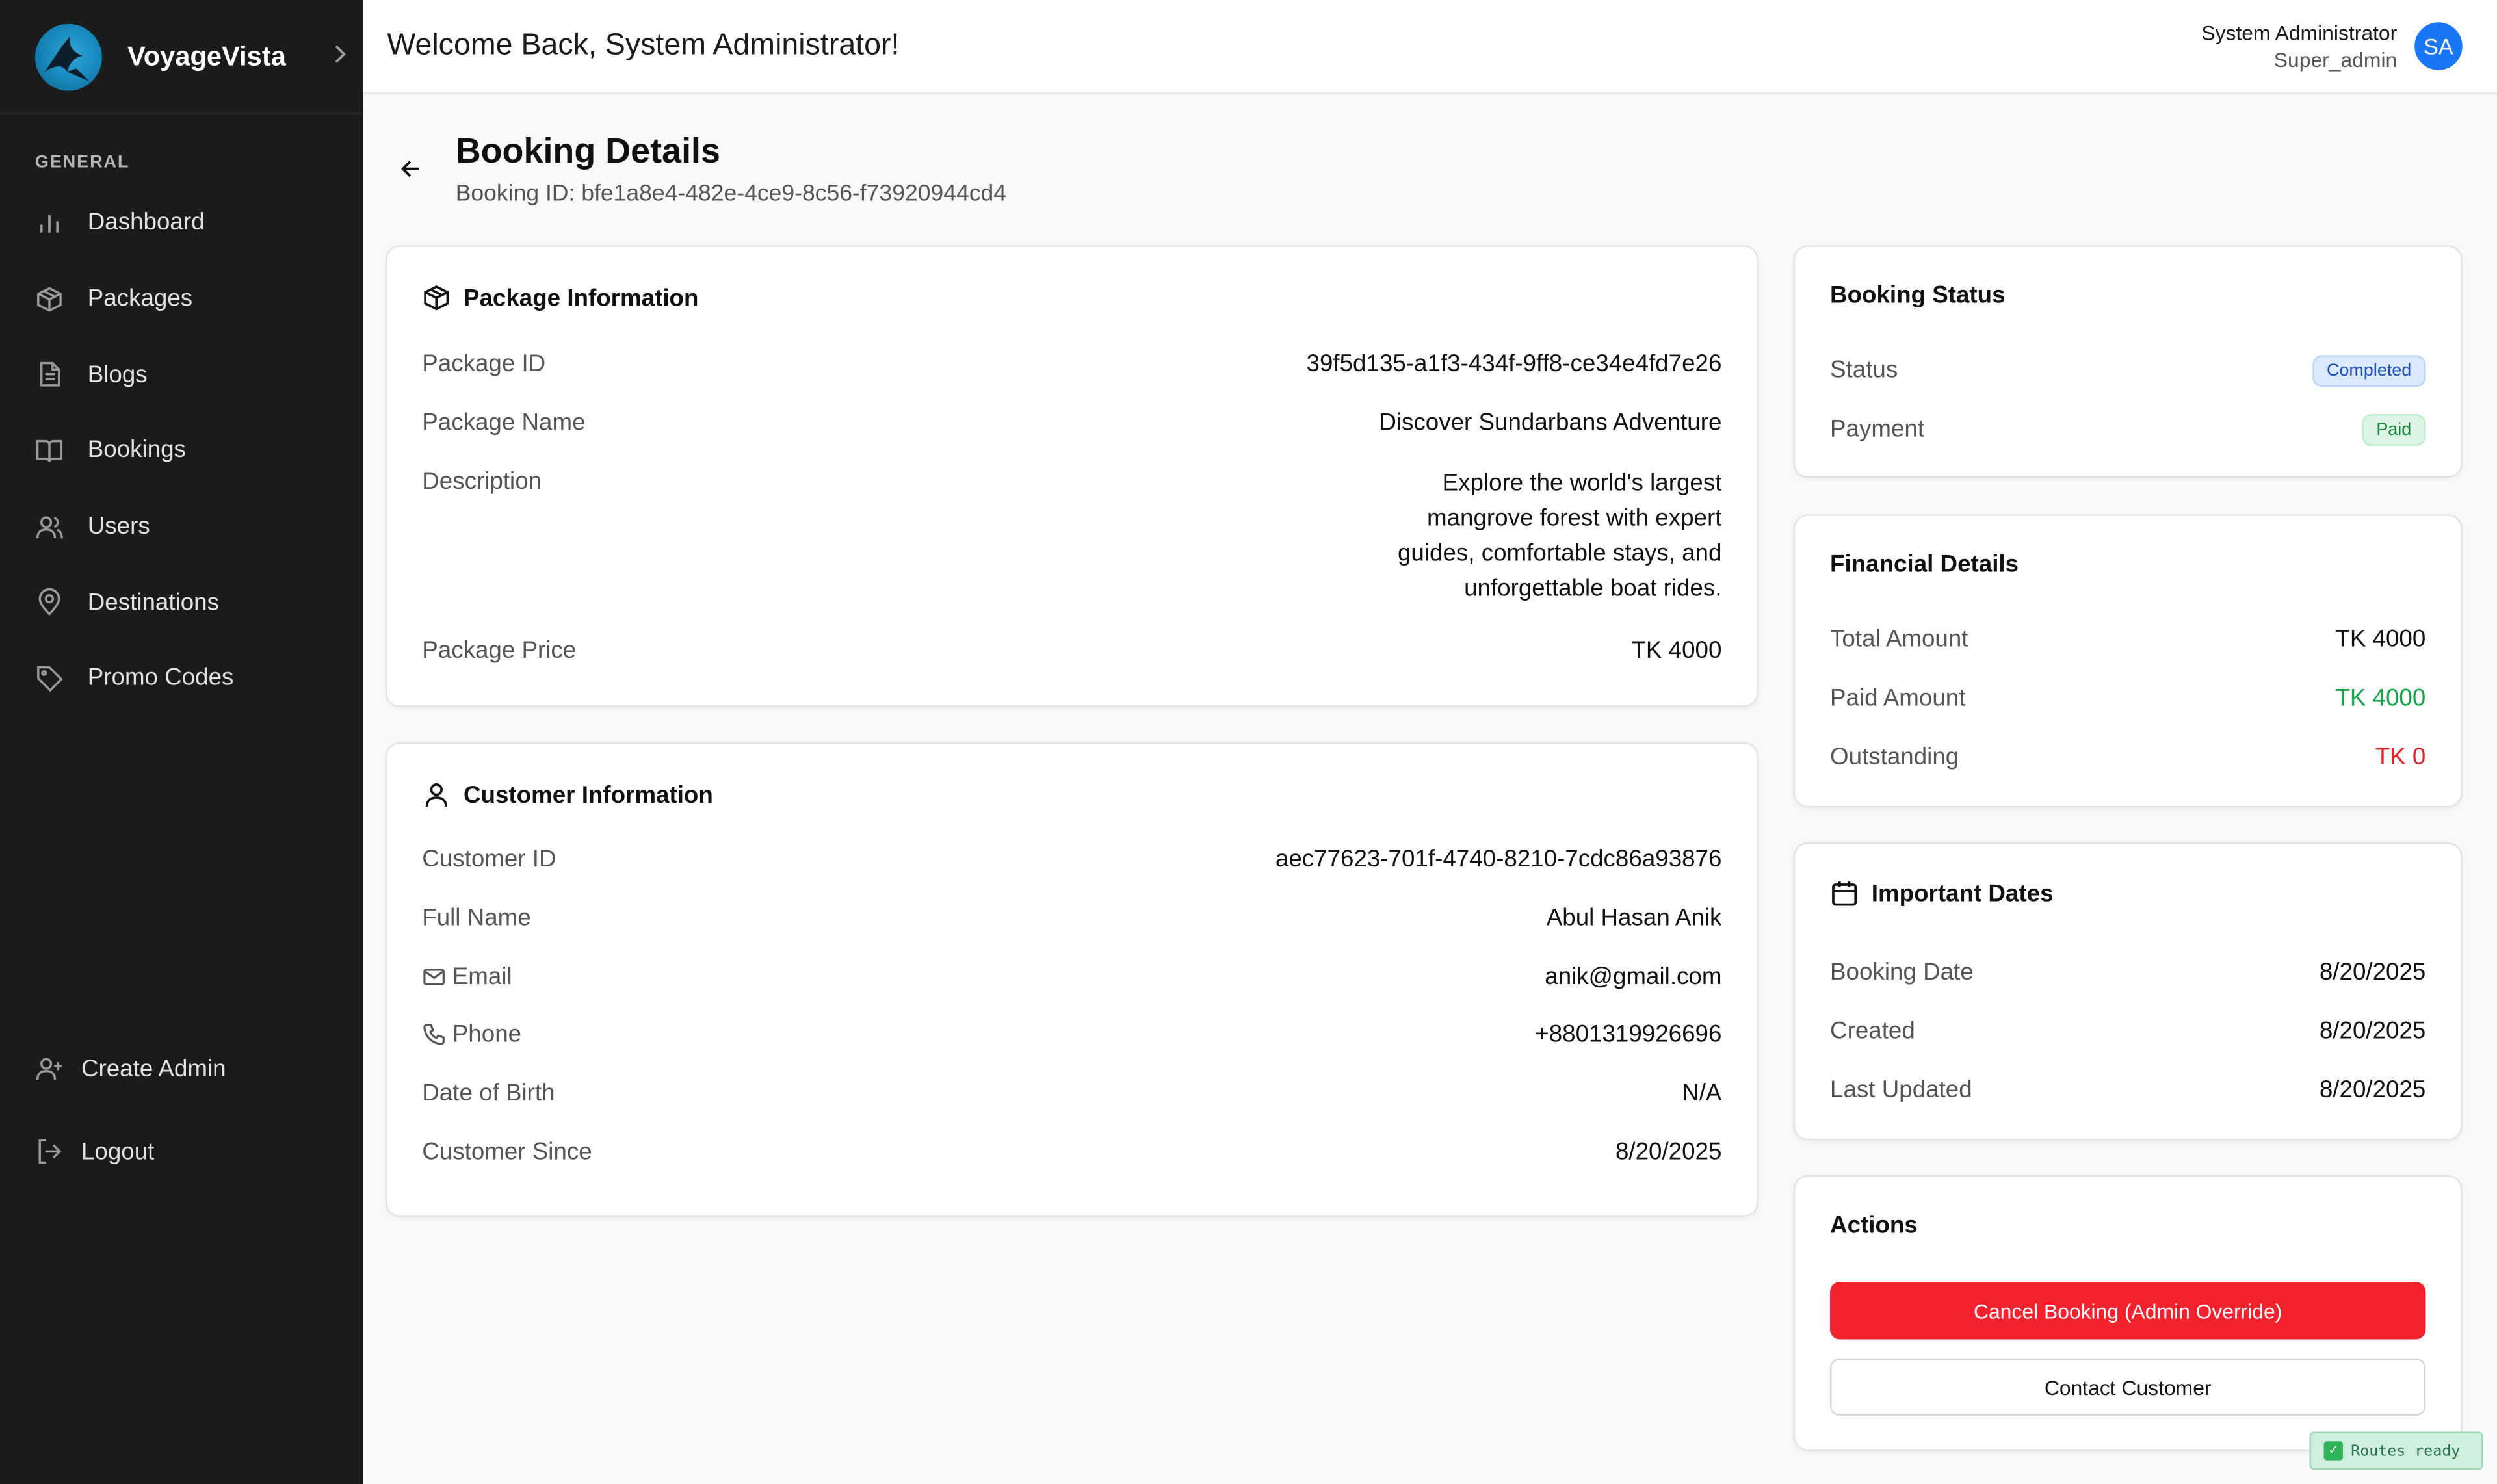 This screenshot has height=1484, width=2497. Describe the element at coordinates (49, 223) in the screenshot. I see `bar-chart-icon` at that location.